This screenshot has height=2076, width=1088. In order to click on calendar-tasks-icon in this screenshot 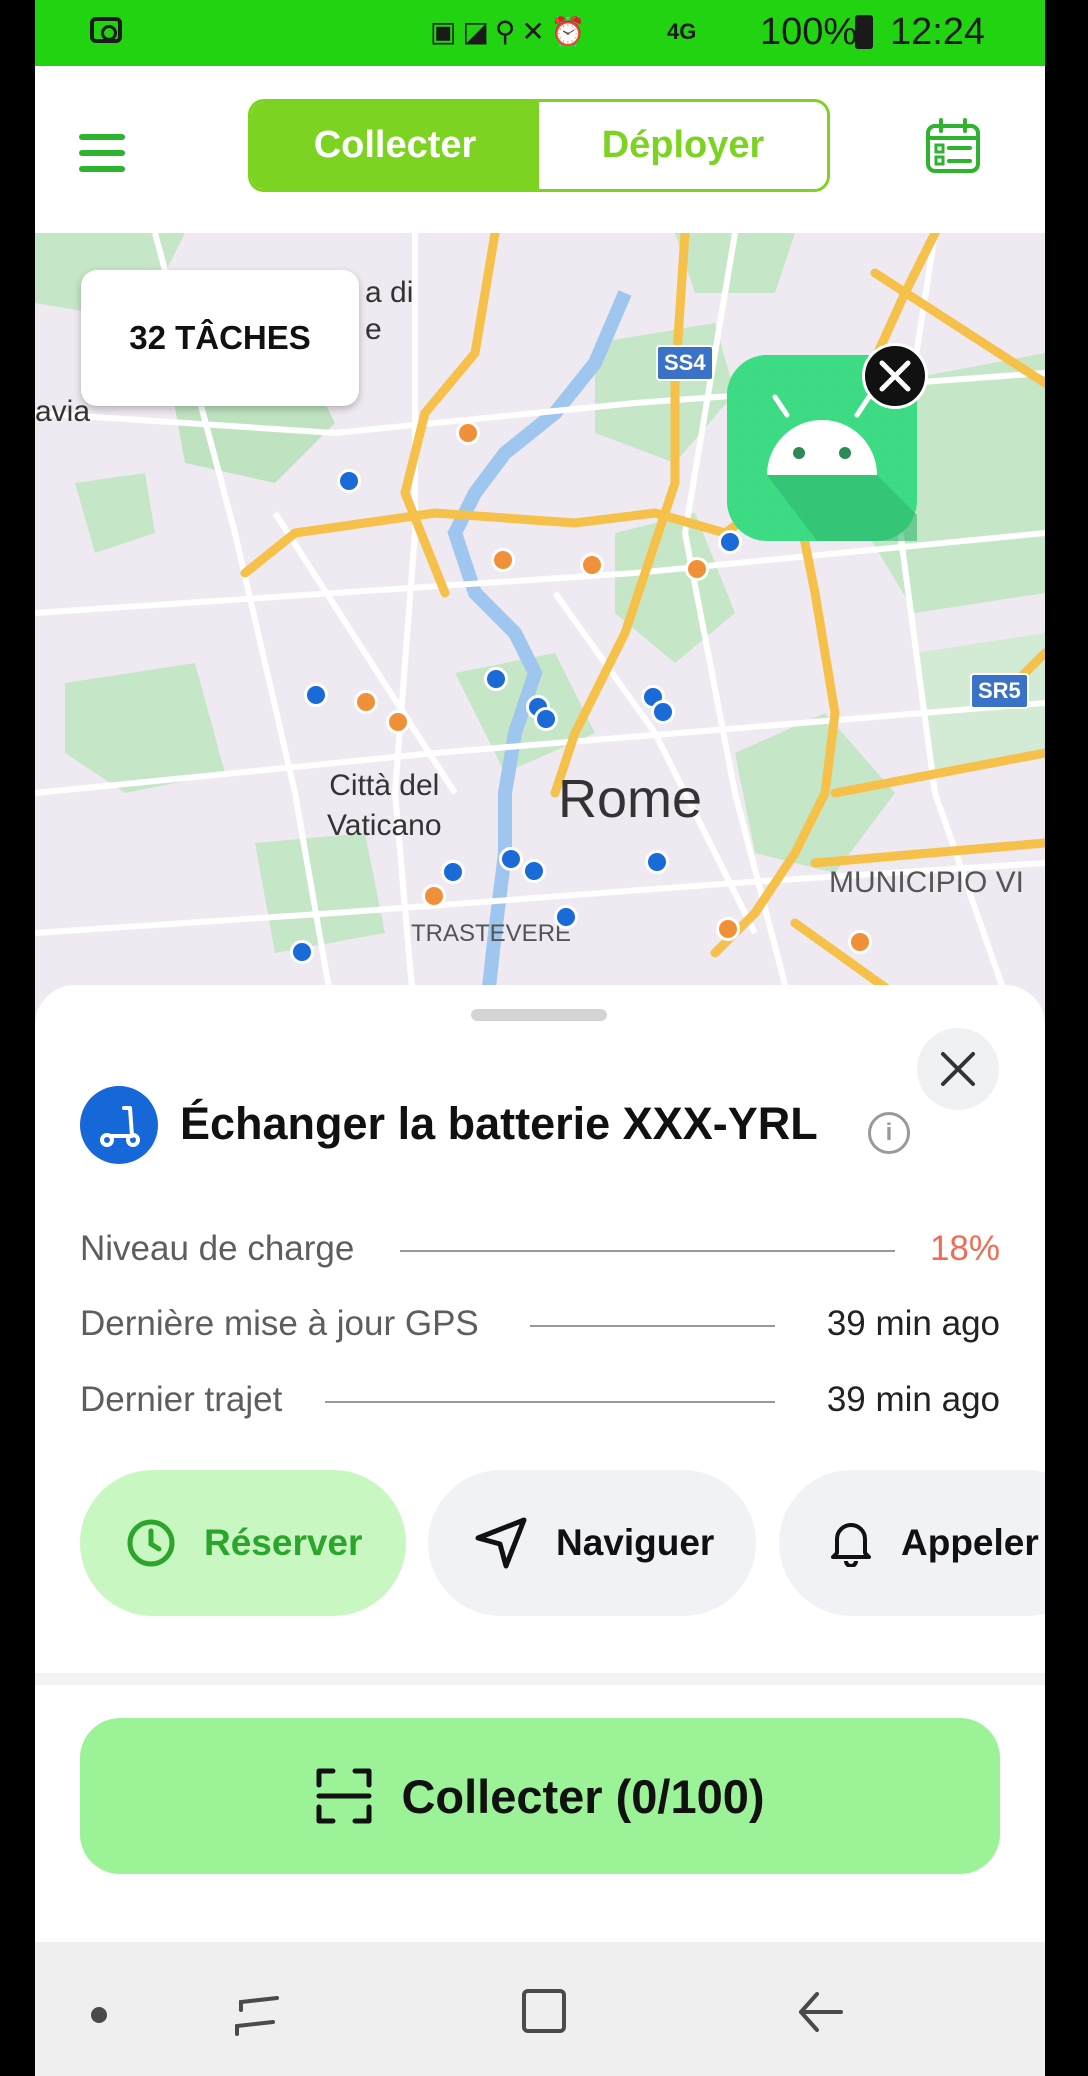, I will do `click(953, 146)`.